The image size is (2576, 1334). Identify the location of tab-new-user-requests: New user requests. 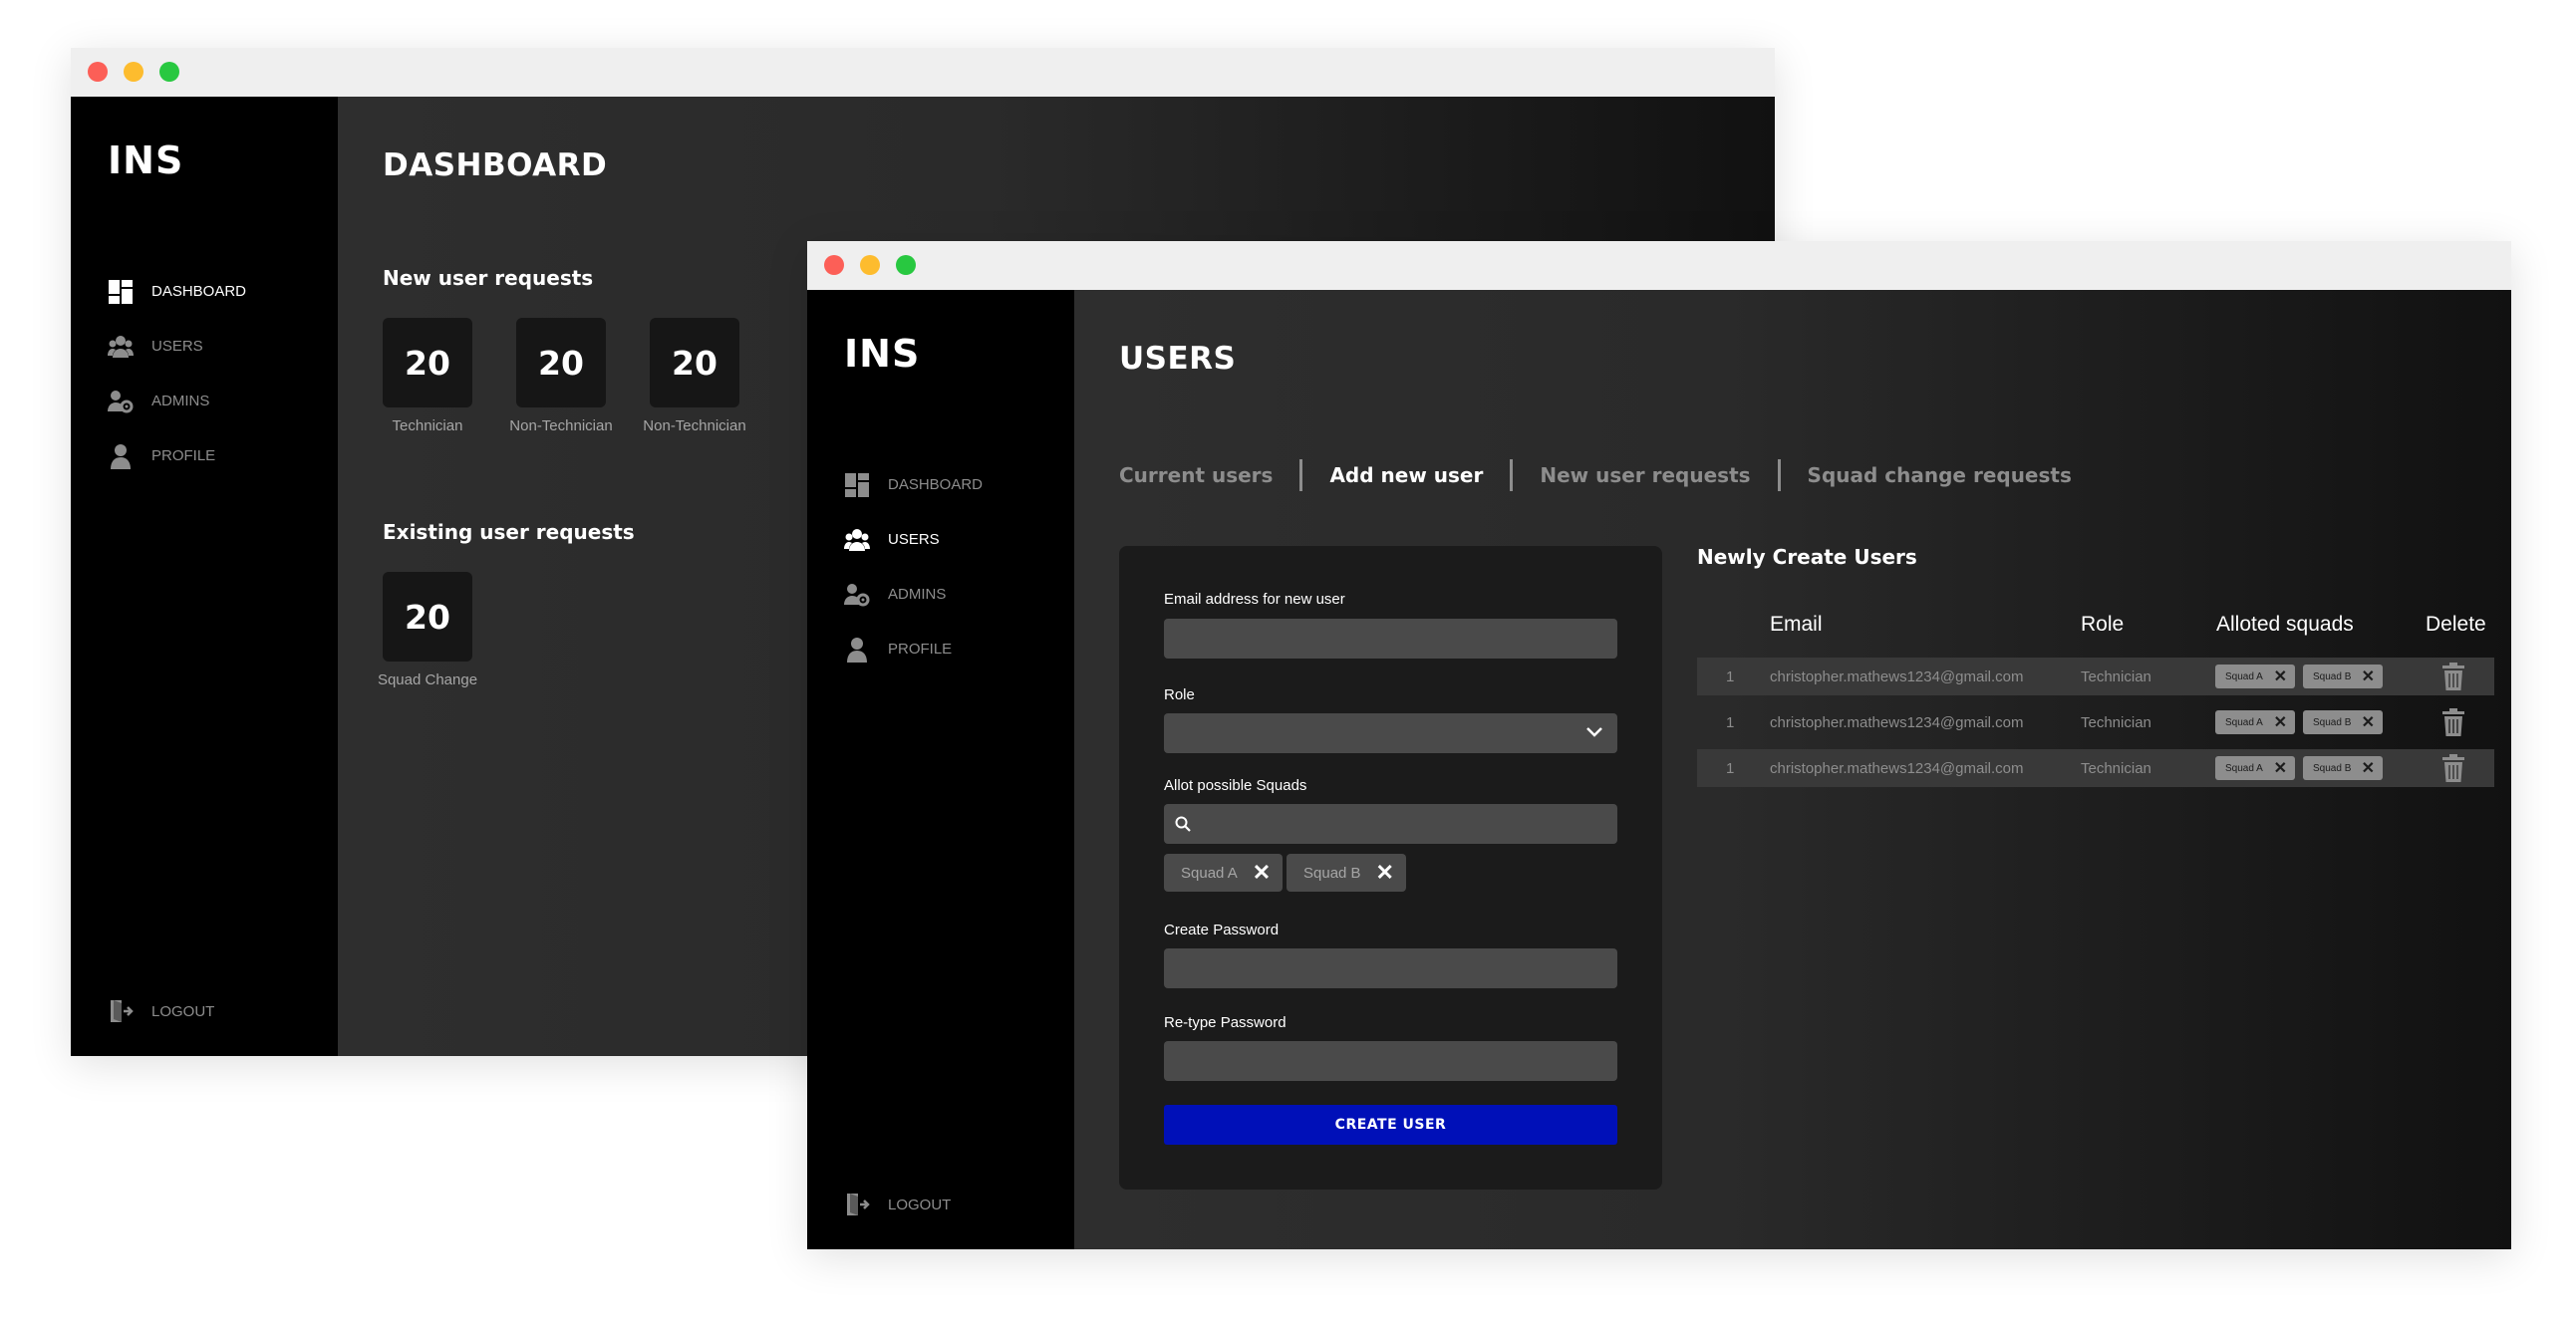
(1645, 475).